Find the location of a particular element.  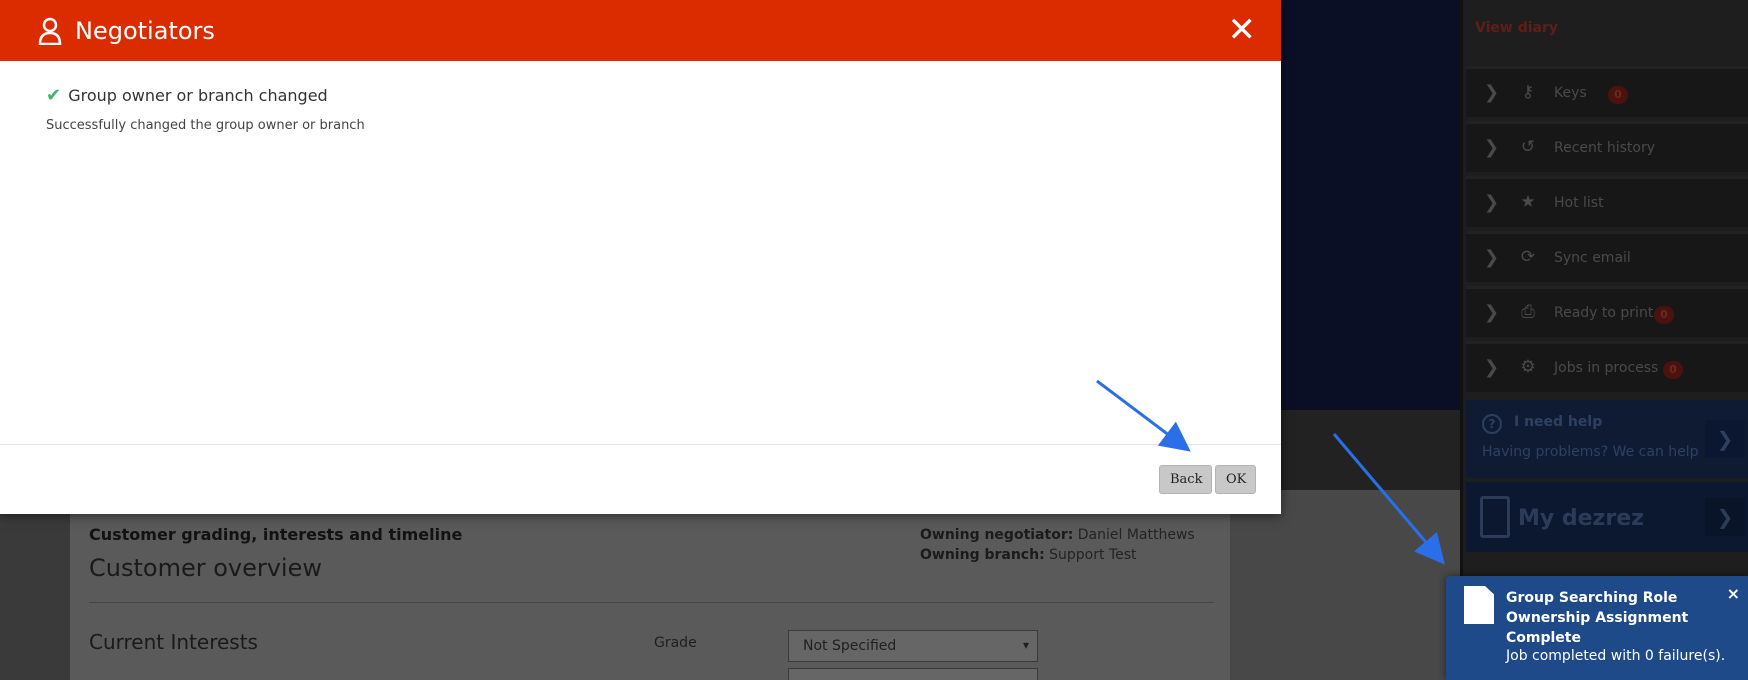

owning-negotiator-label: Owning negotiator: is located at coordinates (997, 535).